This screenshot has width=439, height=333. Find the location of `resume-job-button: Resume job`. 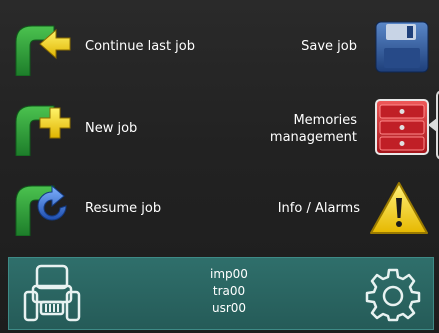

resume-job-button: Resume job is located at coordinates (110, 207).